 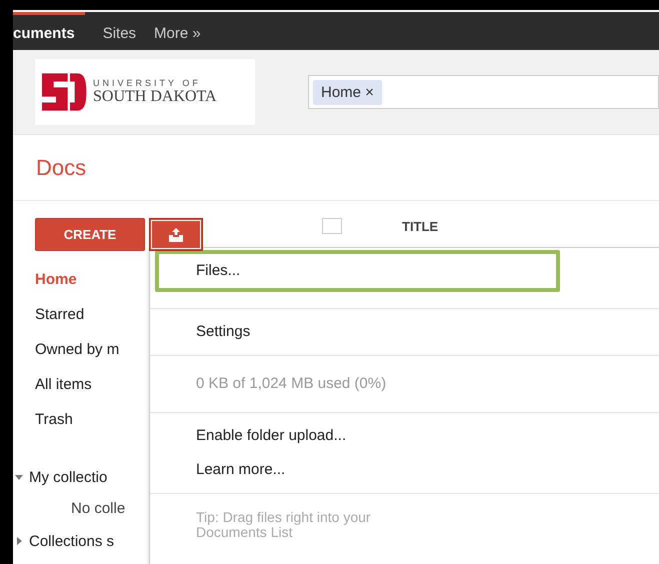 I want to click on column-header: TITLE, so click(x=420, y=226).